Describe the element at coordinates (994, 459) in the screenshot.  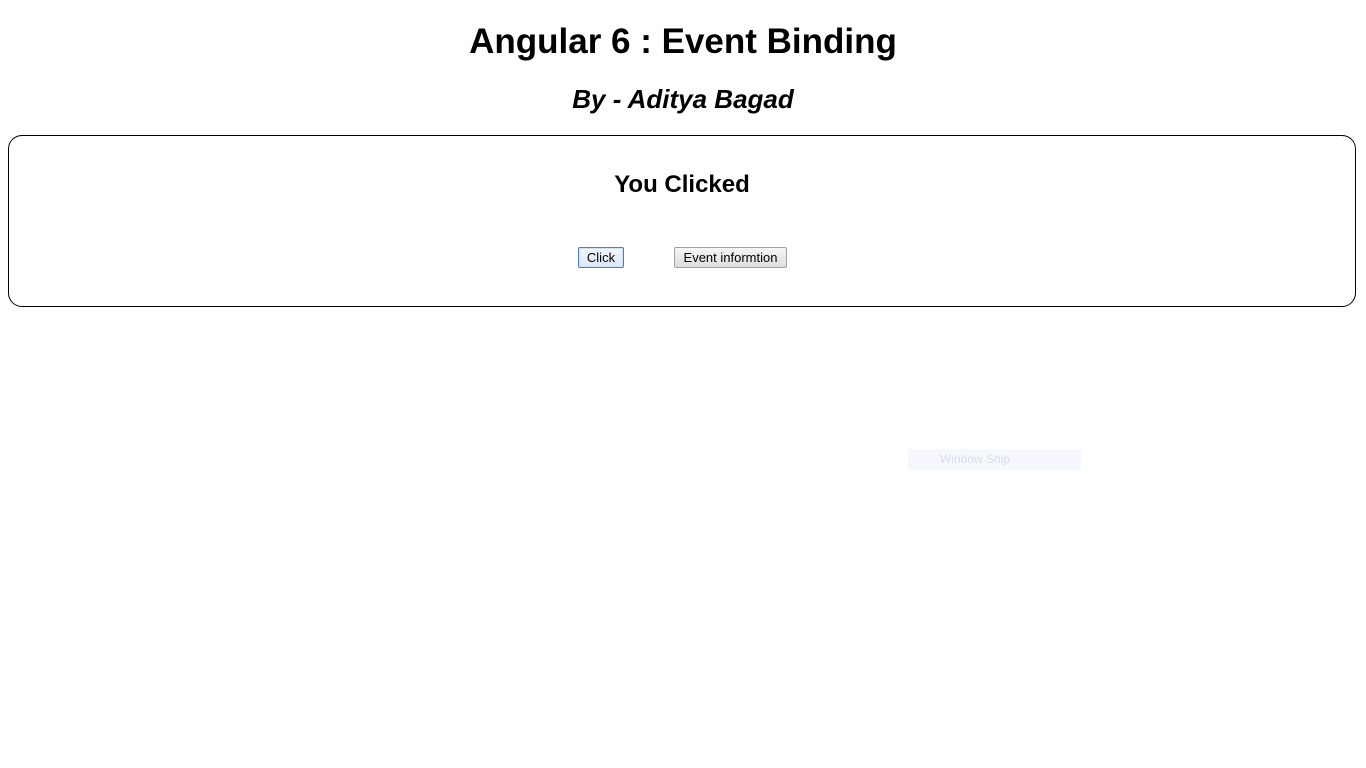
I see `window-snip-tooltip: Window Snip` at that location.